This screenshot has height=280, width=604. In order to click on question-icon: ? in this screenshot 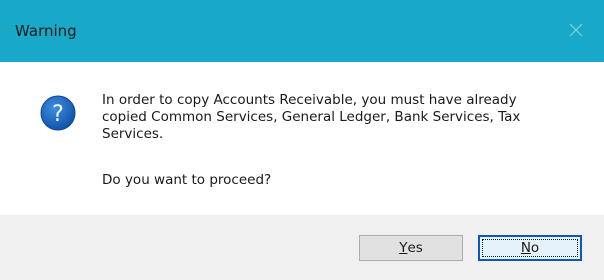, I will do `click(58, 113)`.